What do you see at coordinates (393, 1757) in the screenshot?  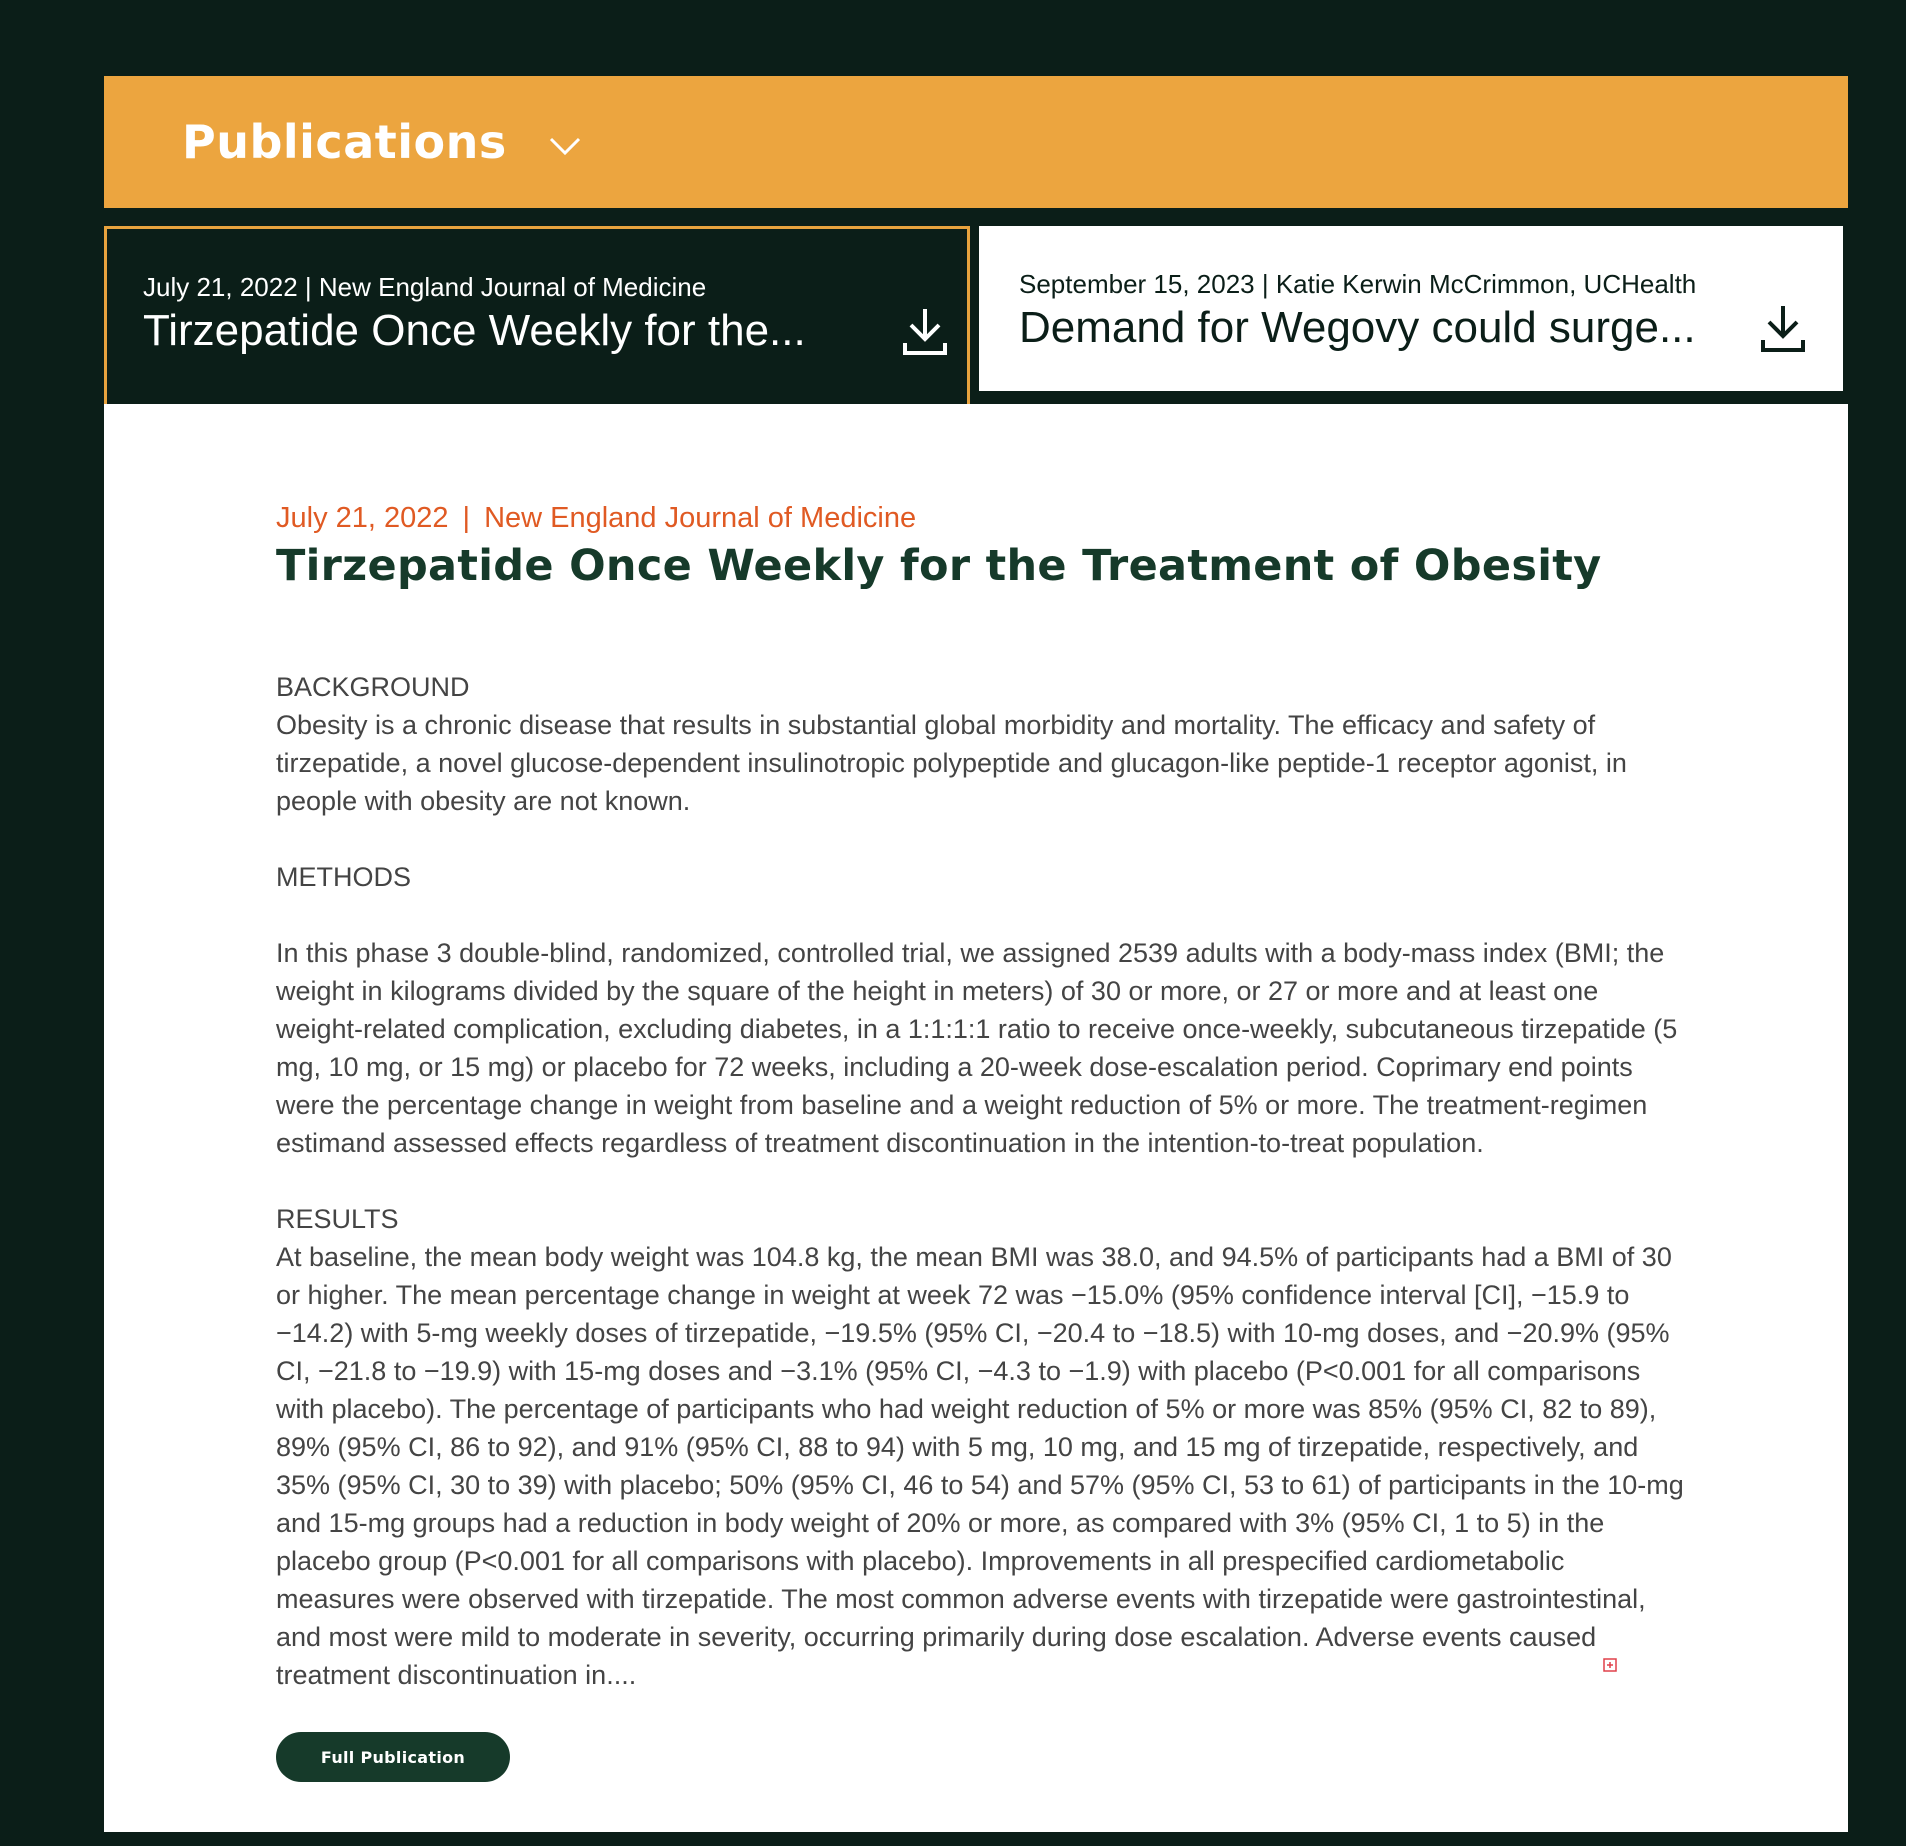 I see `full-publication-button: Full Publication` at bounding box center [393, 1757].